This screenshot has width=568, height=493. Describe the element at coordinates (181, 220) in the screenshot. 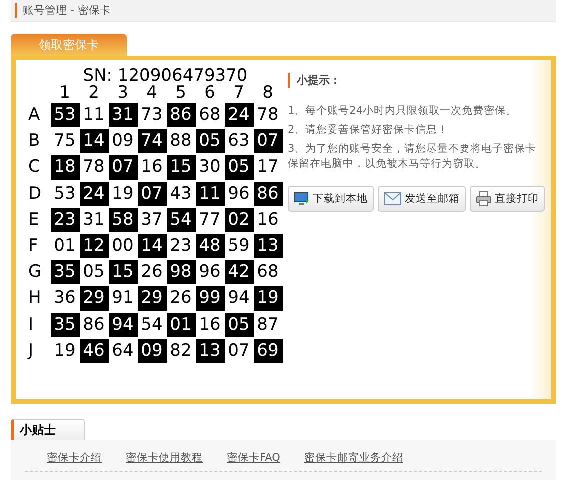

I see `card-cell: 54` at that location.